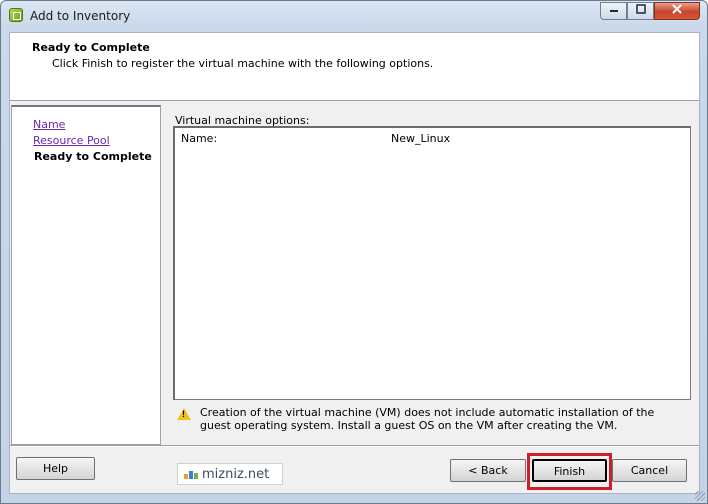  I want to click on close-button, so click(677, 11).